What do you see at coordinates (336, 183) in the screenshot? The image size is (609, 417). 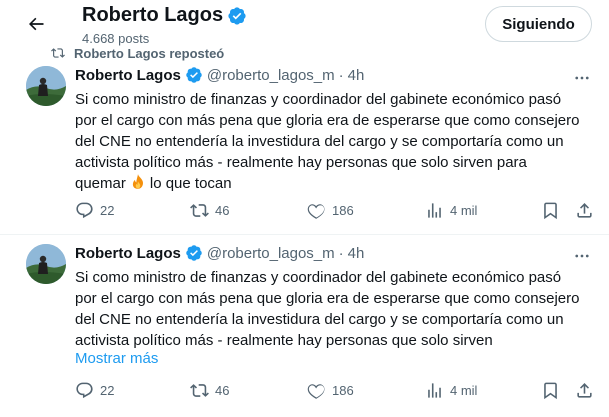 I see `tweet-text-line-5: quemar lo que tocan` at bounding box center [336, 183].